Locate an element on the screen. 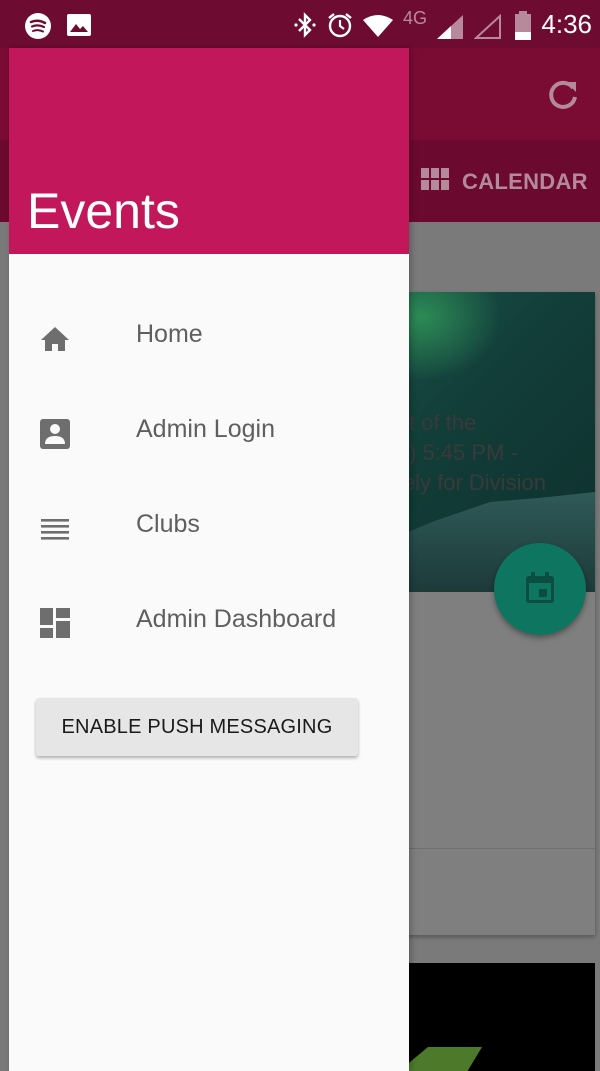  battery-icon is located at coordinates (523, 25).